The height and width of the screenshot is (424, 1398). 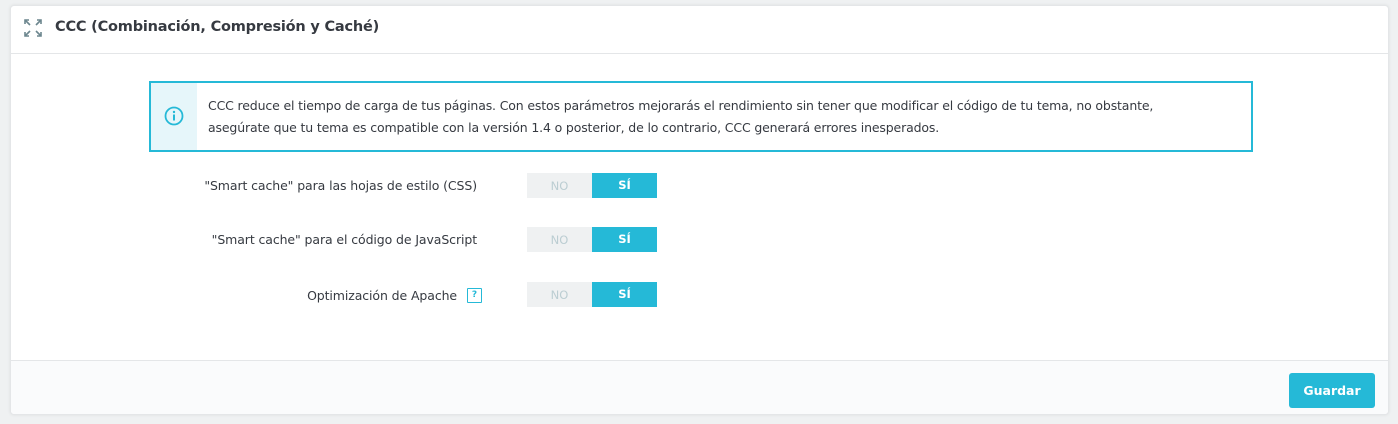 I want to click on info-icon, so click(x=174, y=116).